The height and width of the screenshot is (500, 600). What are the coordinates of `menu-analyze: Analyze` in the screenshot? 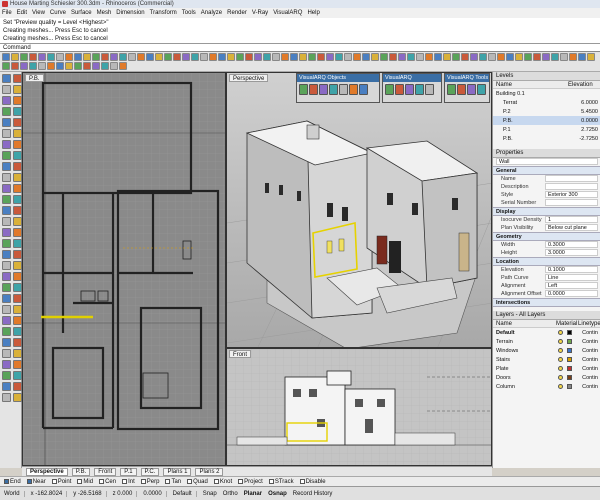 It's located at (211, 13).